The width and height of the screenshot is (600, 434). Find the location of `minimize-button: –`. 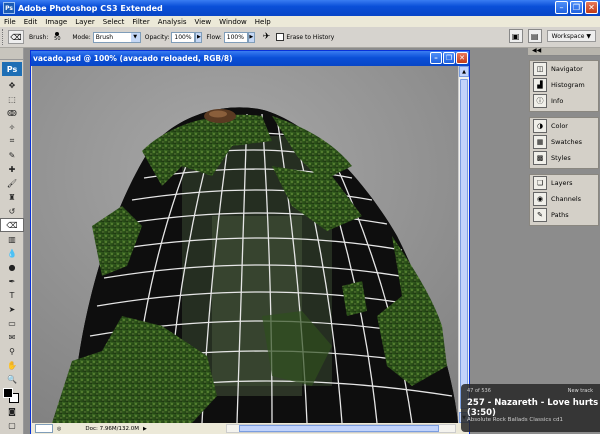

minimize-button: – is located at coordinates (561, 7).